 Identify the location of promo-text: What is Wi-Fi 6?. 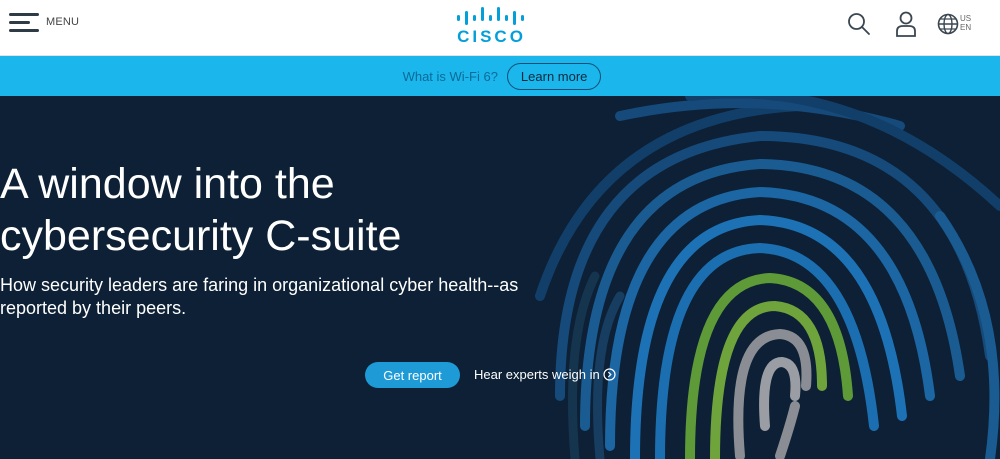
(450, 76).